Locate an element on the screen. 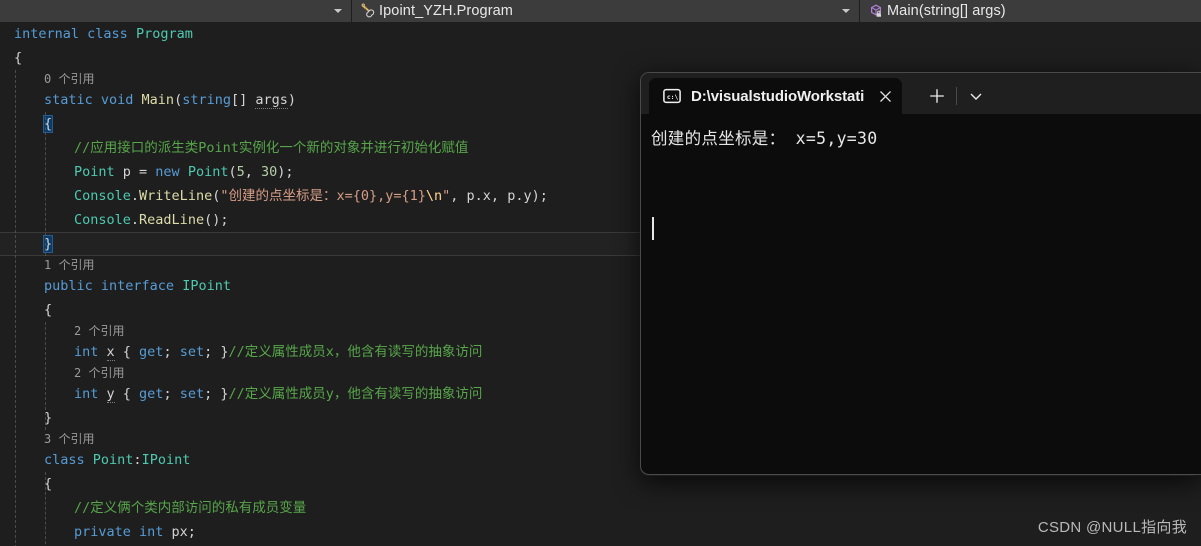 Image resolution: width=1201 pixels, height=546 pixels. code-line: Console.ReadLine(); is located at coordinates (114, 220).